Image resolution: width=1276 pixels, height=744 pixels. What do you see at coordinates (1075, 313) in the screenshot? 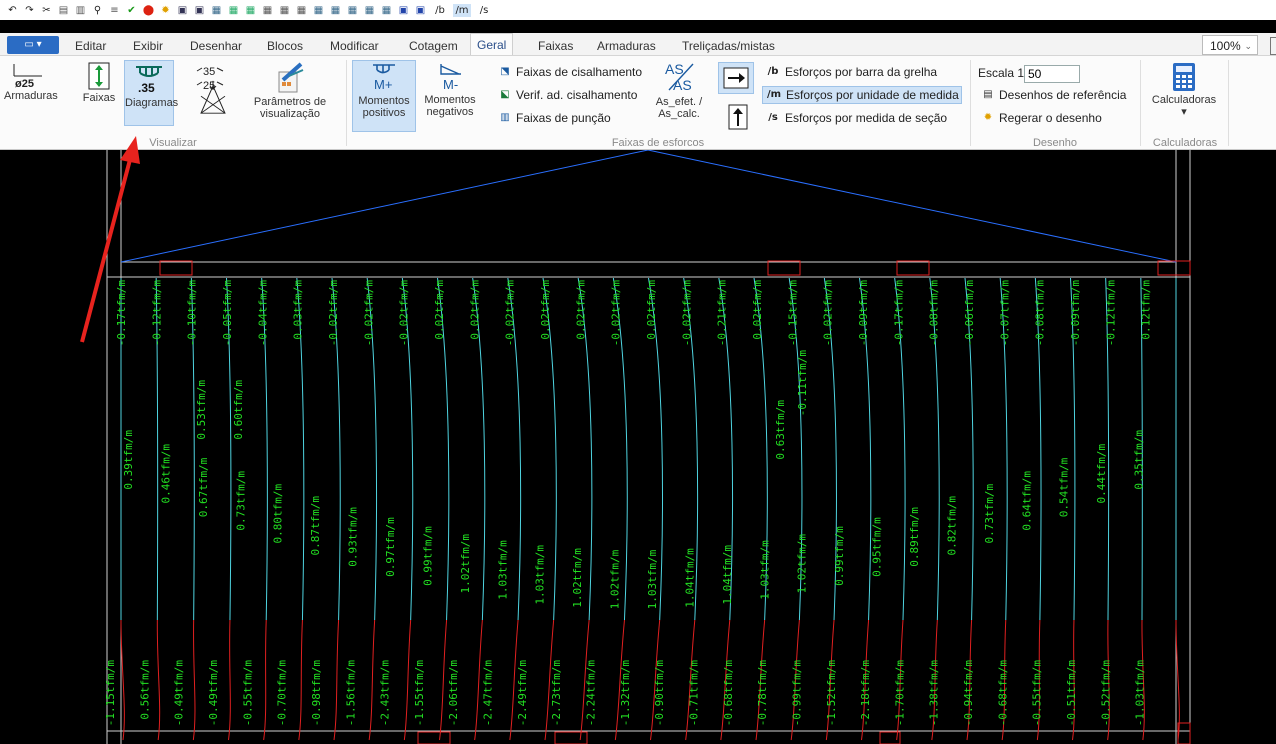
I see `top-moment-label: -0.09tfm/m` at bounding box center [1075, 313].